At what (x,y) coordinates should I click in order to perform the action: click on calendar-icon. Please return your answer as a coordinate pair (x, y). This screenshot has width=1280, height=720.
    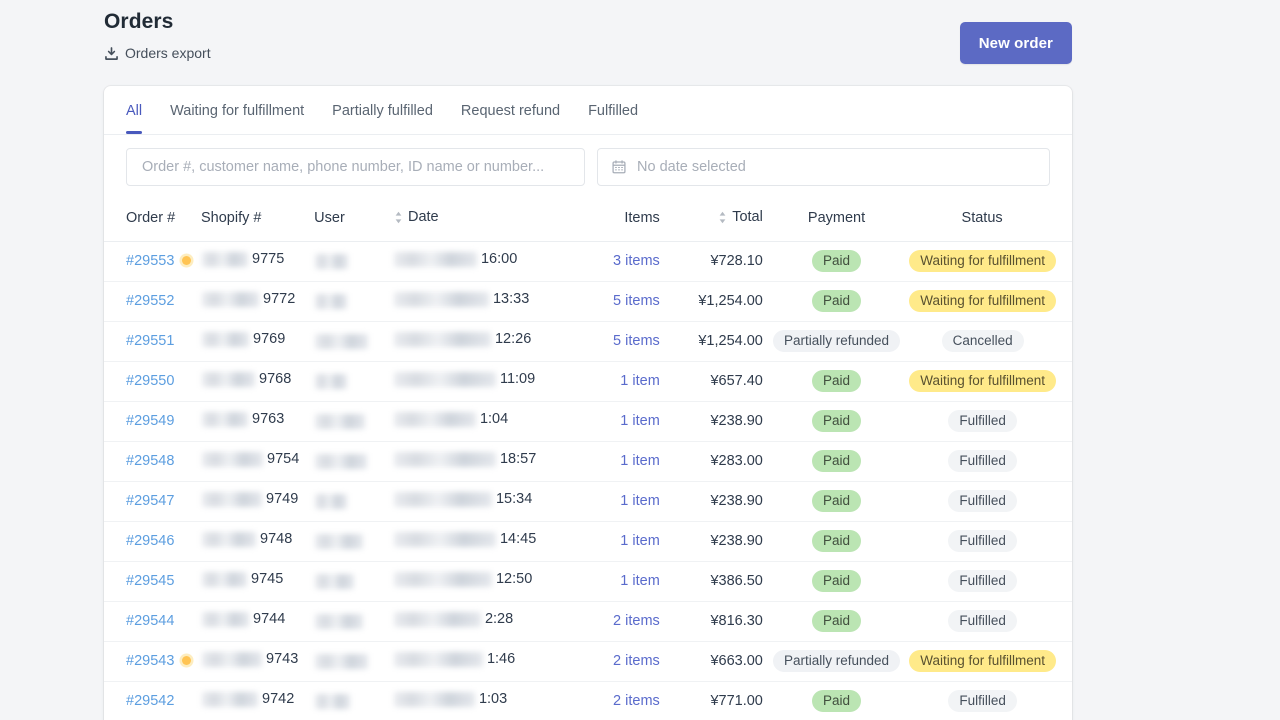
    Looking at the image, I should click on (619, 167).